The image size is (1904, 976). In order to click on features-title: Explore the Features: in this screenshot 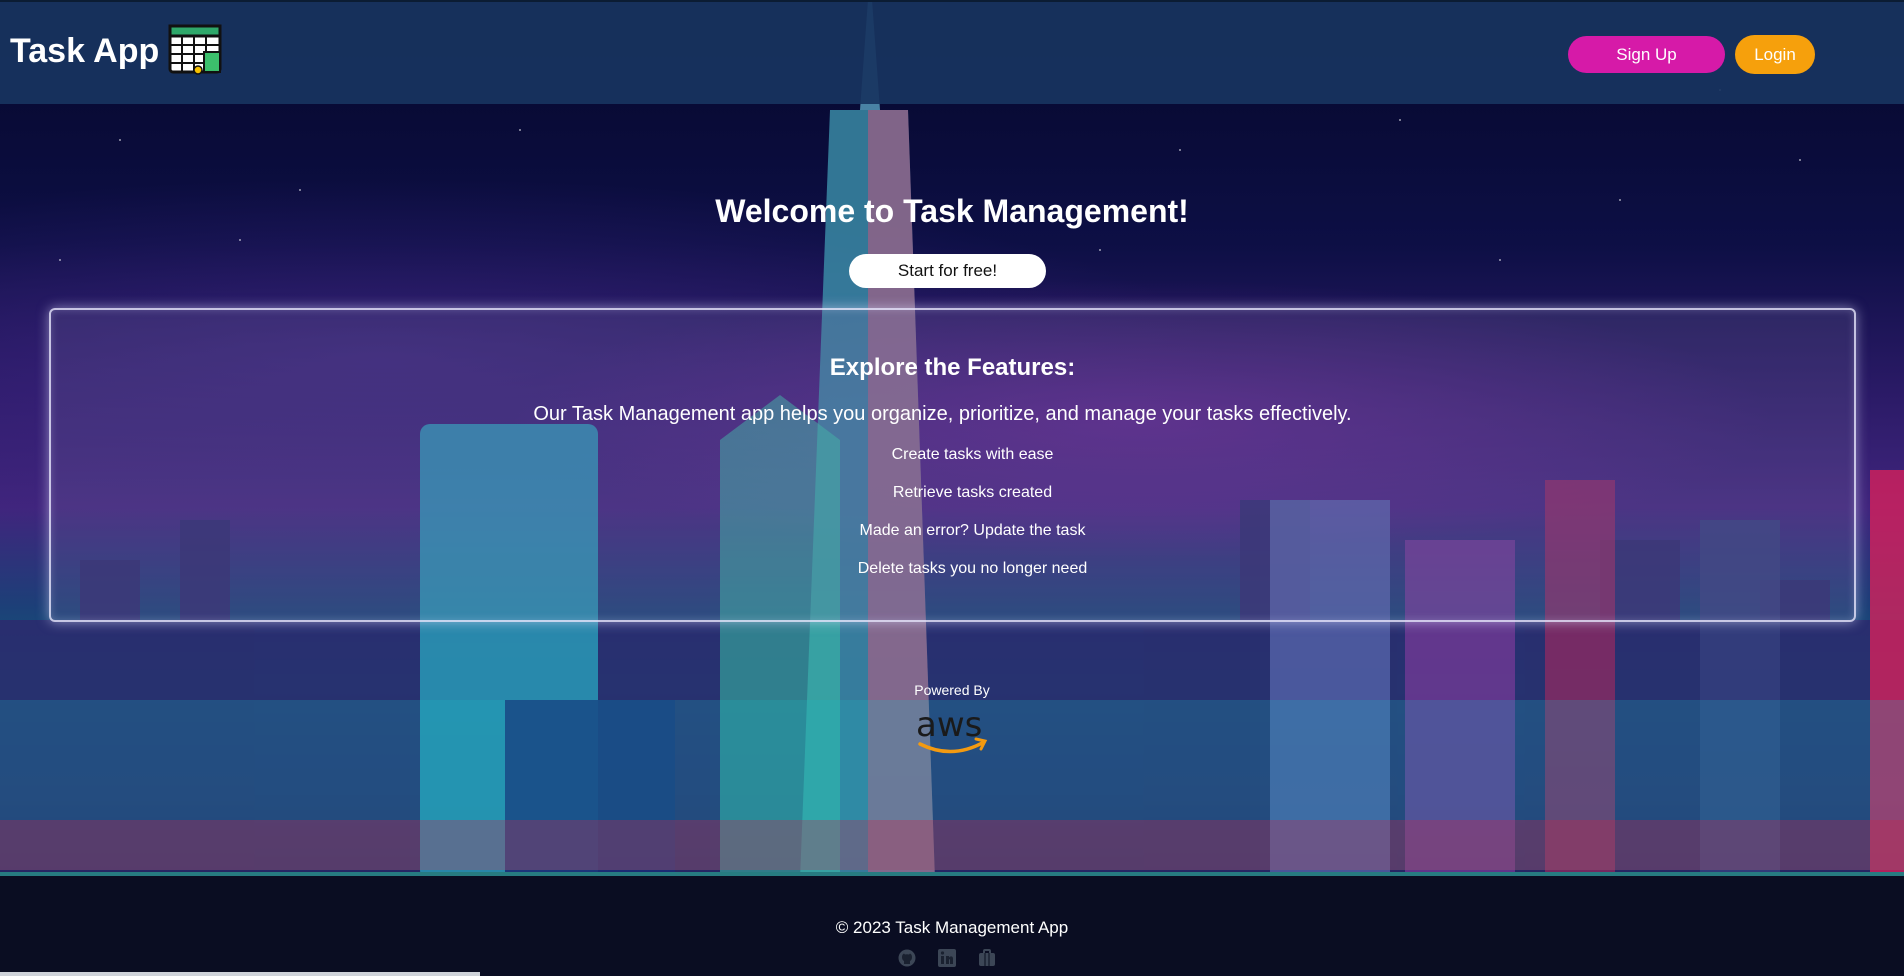, I will do `click(952, 367)`.